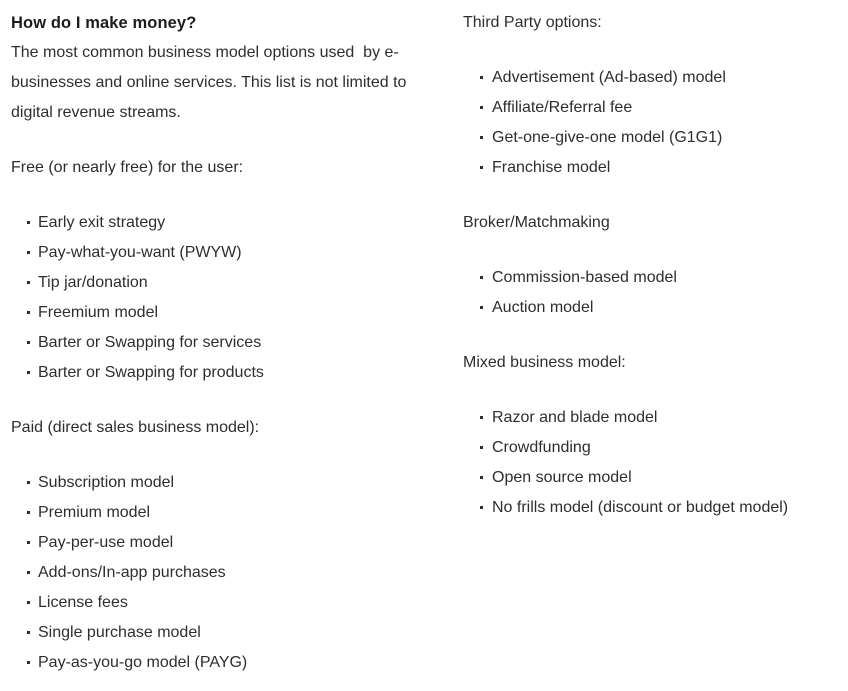 The height and width of the screenshot is (691, 848). Describe the element at coordinates (655, 108) in the screenshot. I see `list-item: Affiliate/Referral fee` at that location.